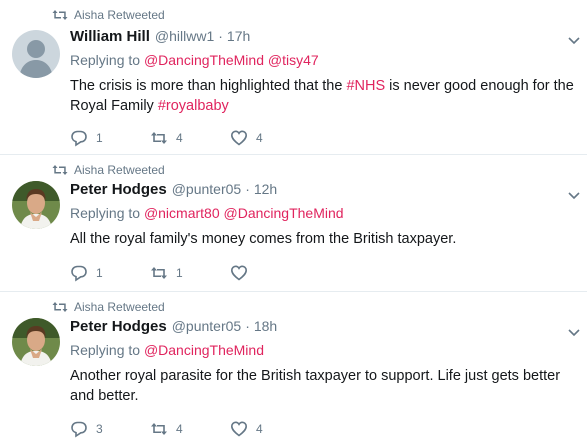 This screenshot has height=448, width=587. I want to click on tweet-actions: 3 4 4, so click(190, 429).